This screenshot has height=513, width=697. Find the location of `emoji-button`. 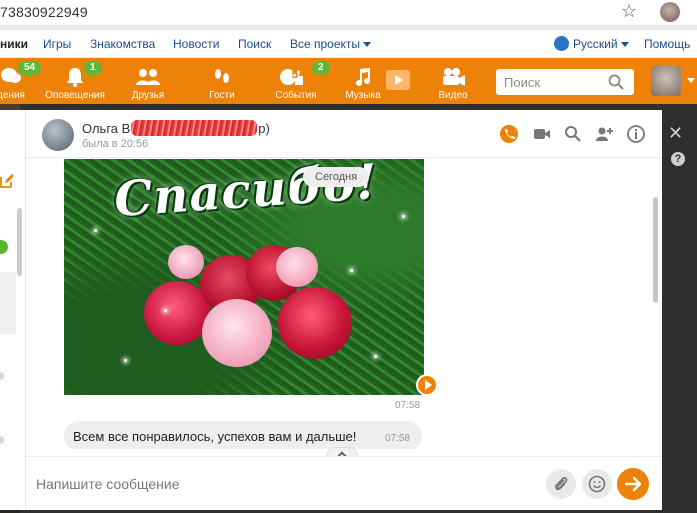

emoji-button is located at coordinates (597, 484).